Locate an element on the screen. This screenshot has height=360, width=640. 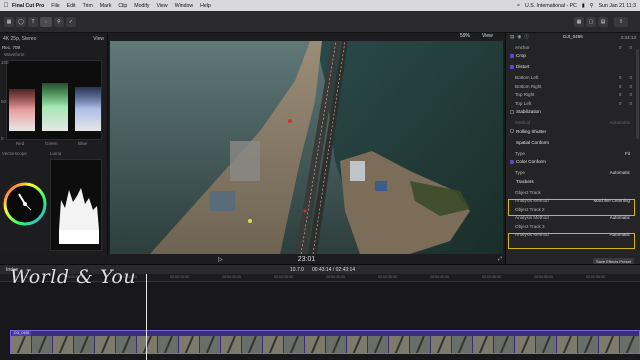
viewer-timecode: 23:01 is located at coordinates (307, 259).